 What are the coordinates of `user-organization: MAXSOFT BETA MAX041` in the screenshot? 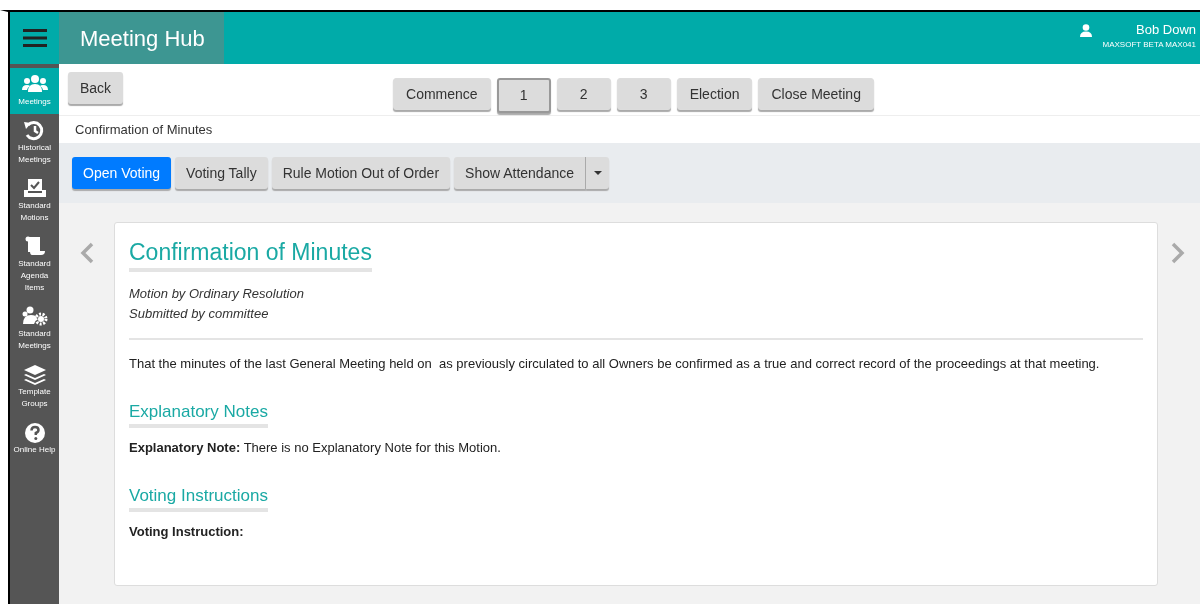 It's located at (1149, 45).